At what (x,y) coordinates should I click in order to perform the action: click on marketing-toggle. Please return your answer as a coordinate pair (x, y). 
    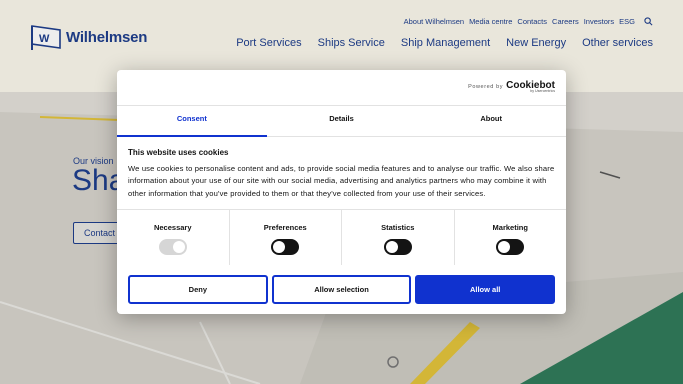
    Looking at the image, I should click on (510, 247).